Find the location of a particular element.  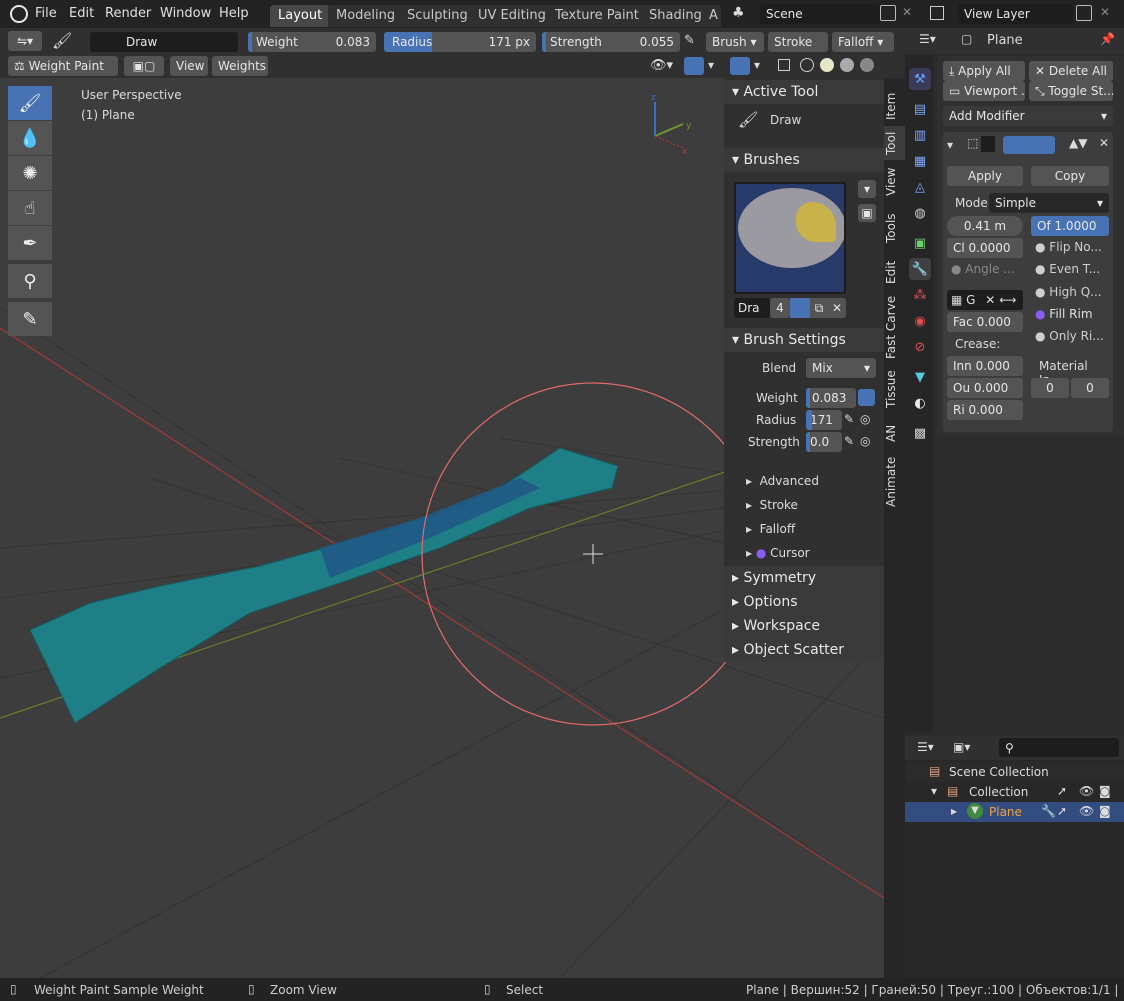

mode-selector: ⚖ Weight Paint ▾ is located at coordinates (63, 74).